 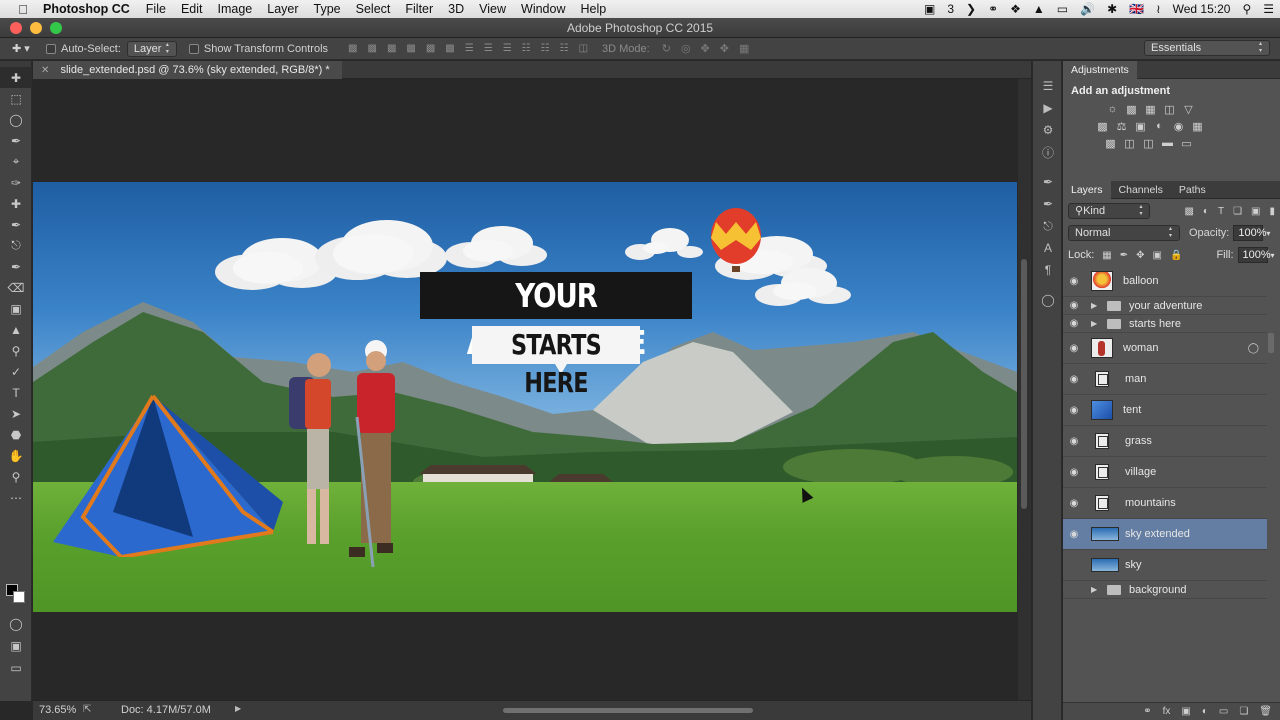 I want to click on clock: Wed 15:20, so click(x=1202, y=9).